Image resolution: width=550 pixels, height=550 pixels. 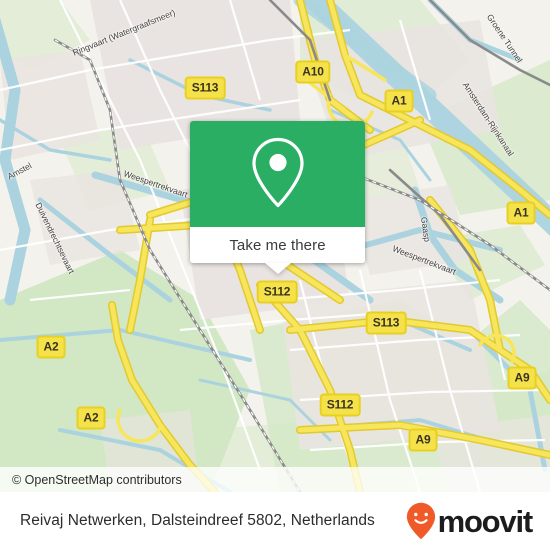 I want to click on osm-attribution-text: © OpenStreetMap contributors, so click(x=97, y=480).